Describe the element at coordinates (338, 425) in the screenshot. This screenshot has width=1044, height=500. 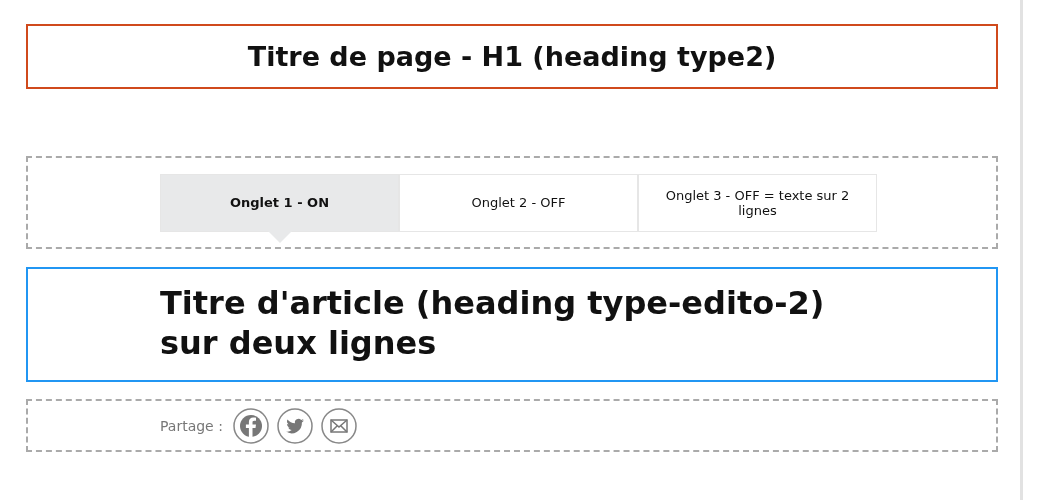
I see `envelope-icon` at that location.